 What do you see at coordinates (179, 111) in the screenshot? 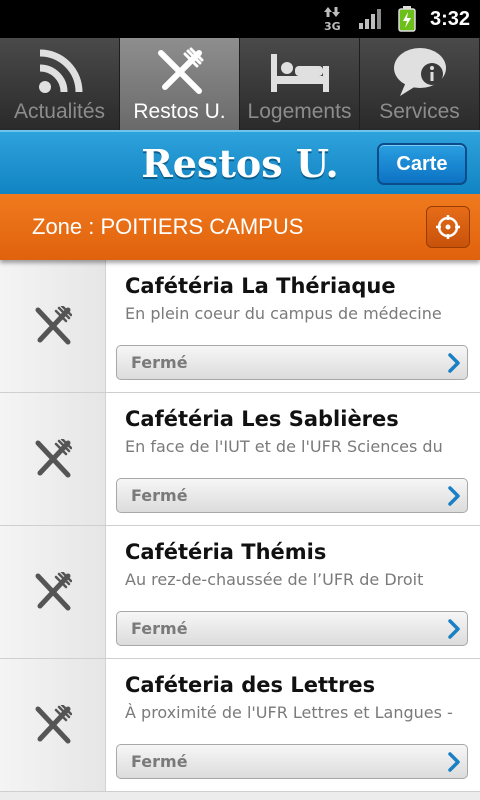
I see `tab-label: Restos U.` at bounding box center [179, 111].